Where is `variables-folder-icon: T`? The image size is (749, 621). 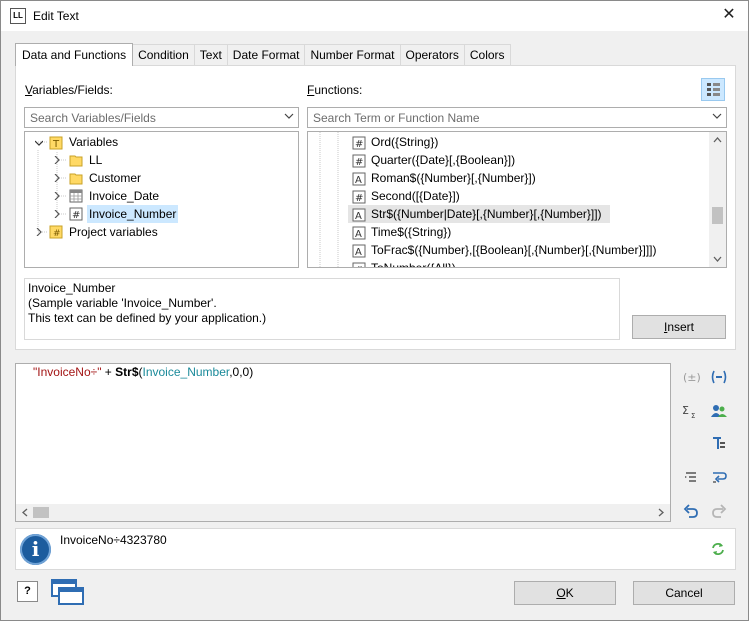 variables-folder-icon: T is located at coordinates (56, 143).